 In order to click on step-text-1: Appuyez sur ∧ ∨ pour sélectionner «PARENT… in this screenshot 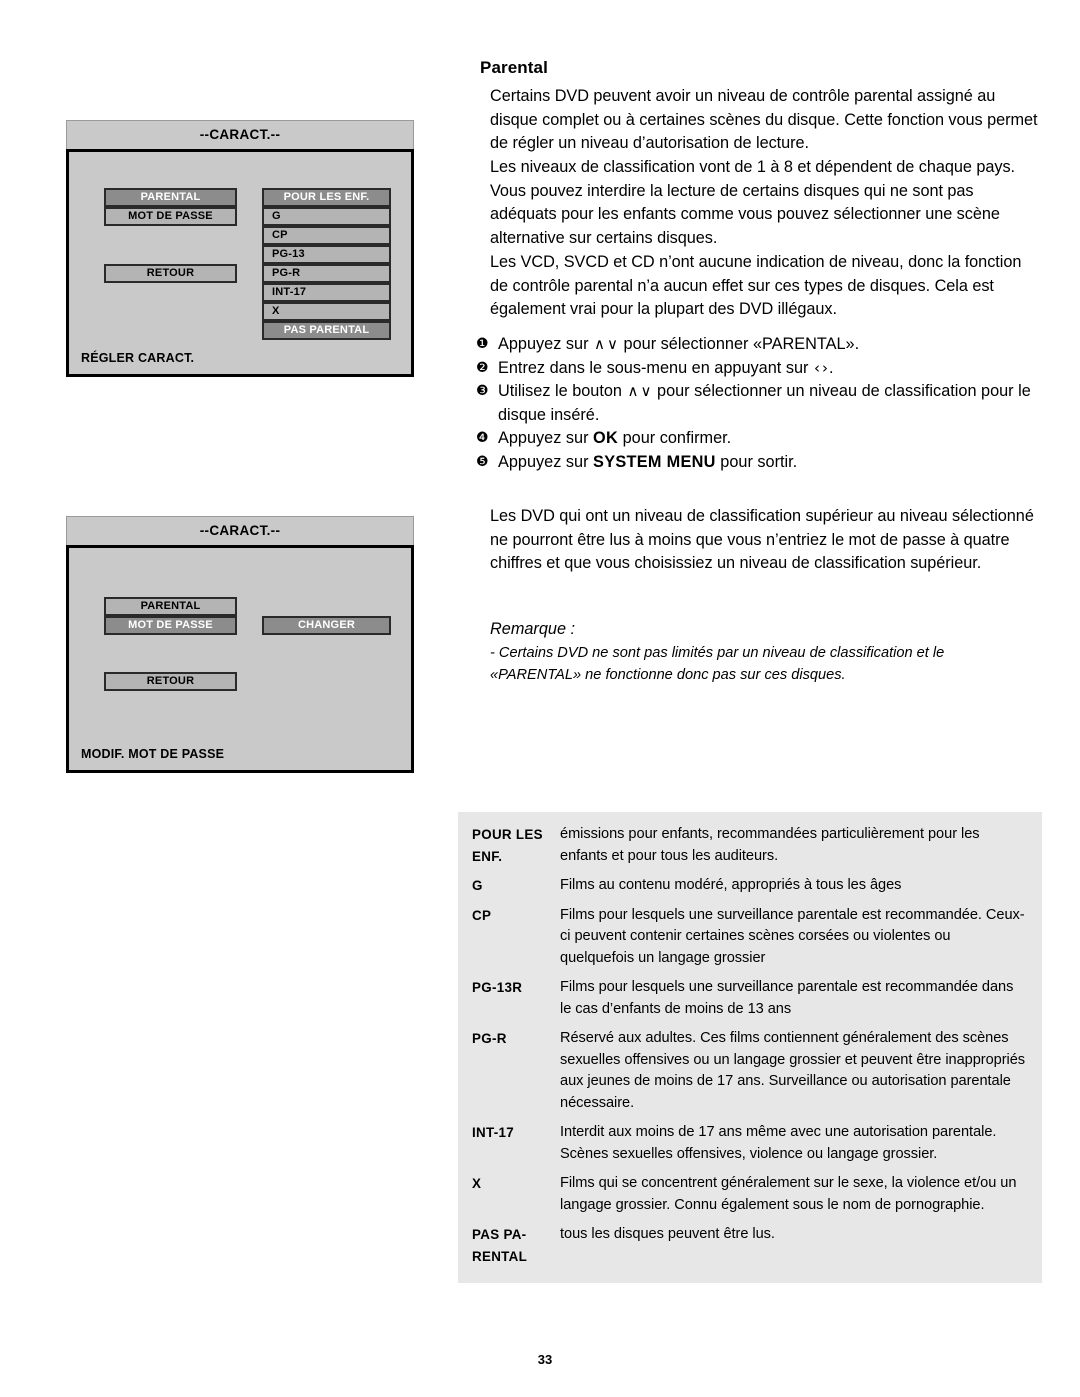, I will do `click(770, 345)`.